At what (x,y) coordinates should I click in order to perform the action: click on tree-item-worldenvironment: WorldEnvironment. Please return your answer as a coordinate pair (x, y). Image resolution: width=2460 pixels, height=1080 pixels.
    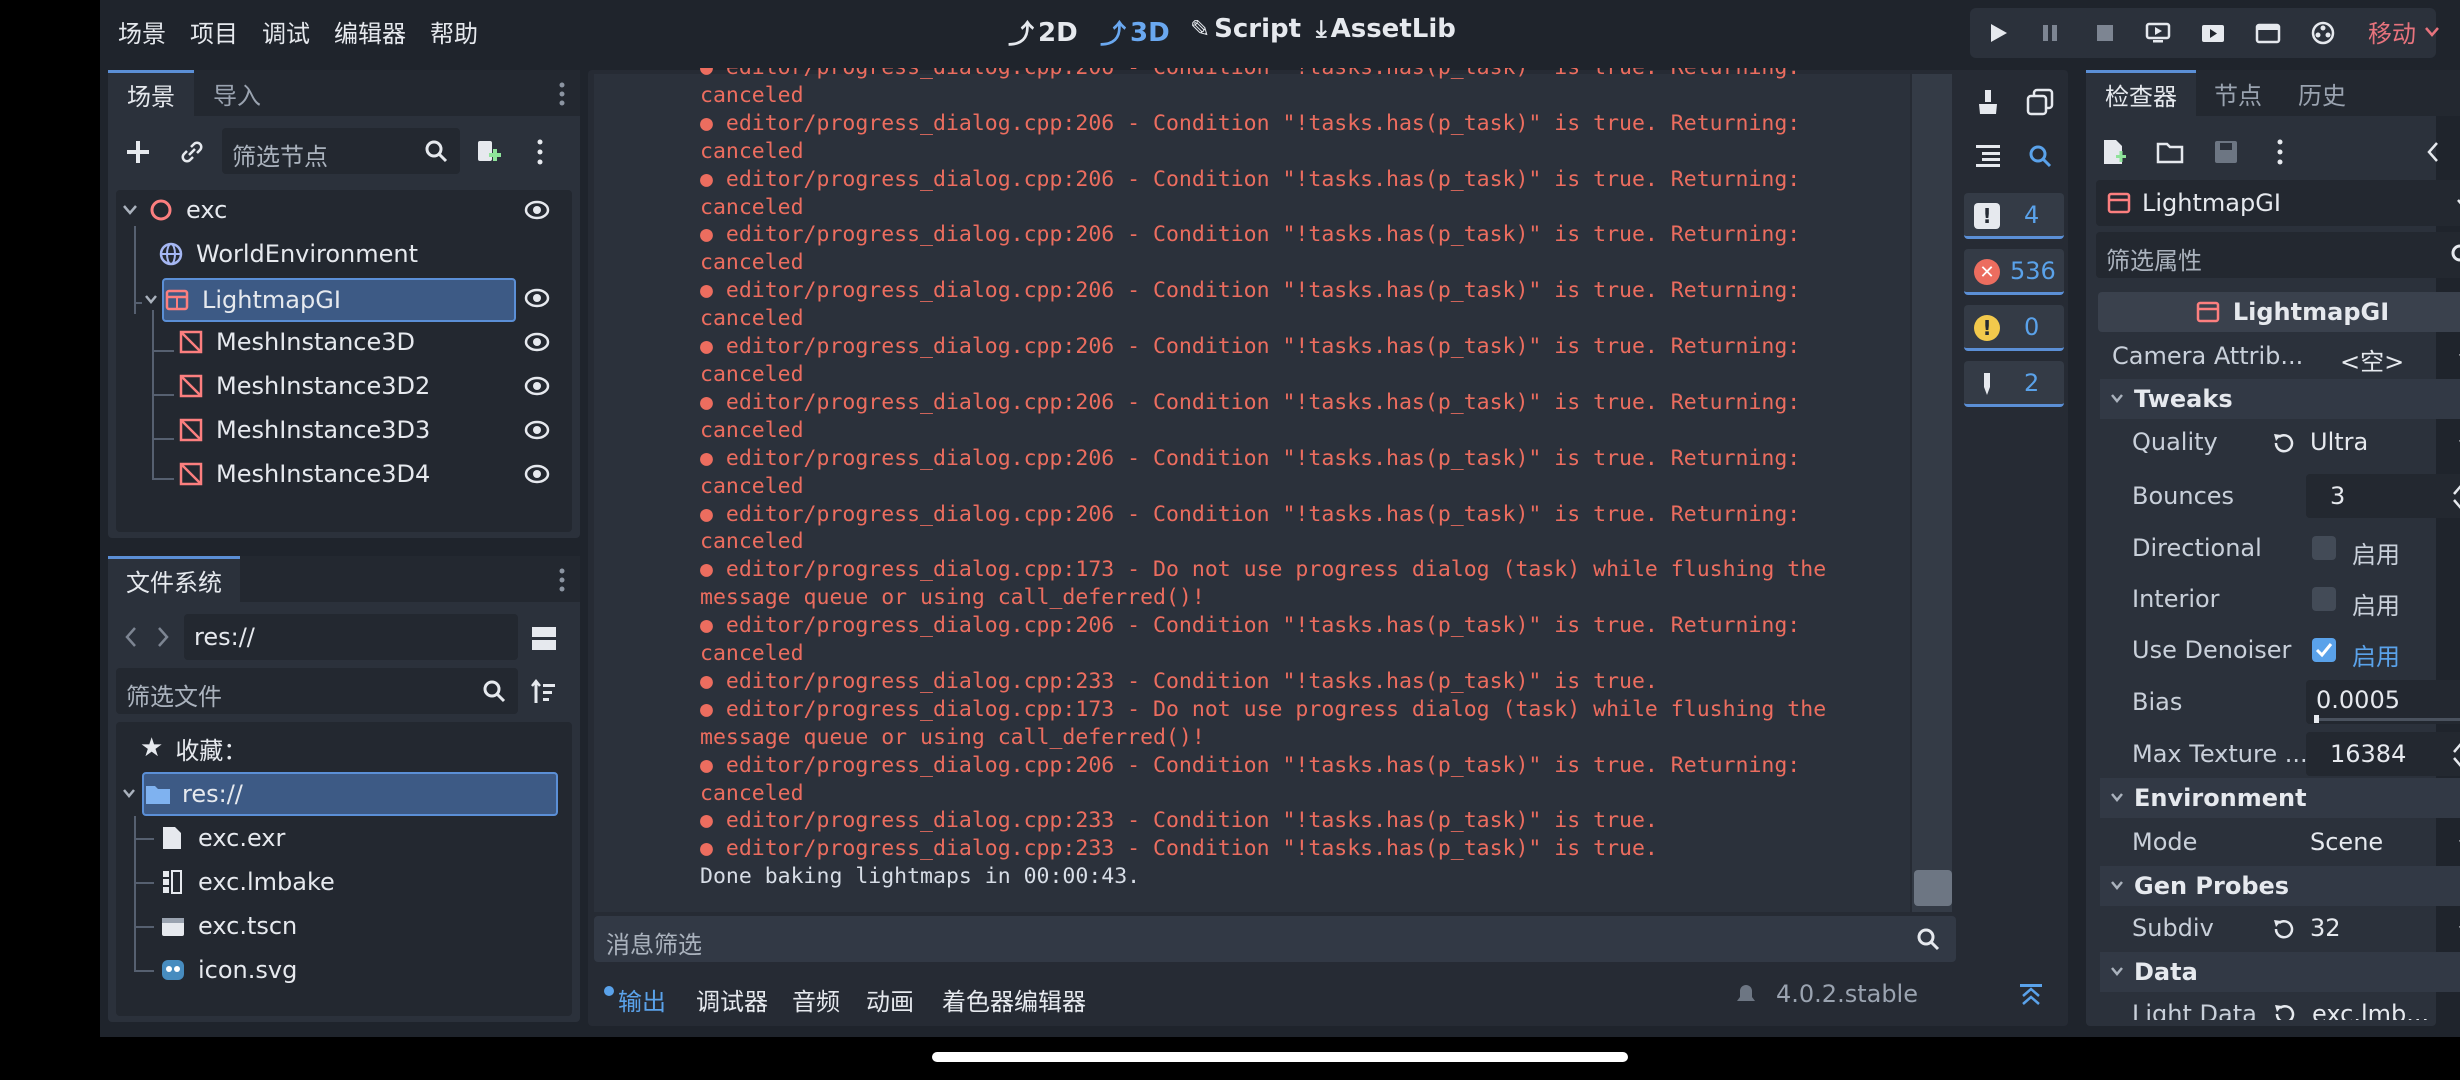
    Looking at the image, I should click on (288, 254).